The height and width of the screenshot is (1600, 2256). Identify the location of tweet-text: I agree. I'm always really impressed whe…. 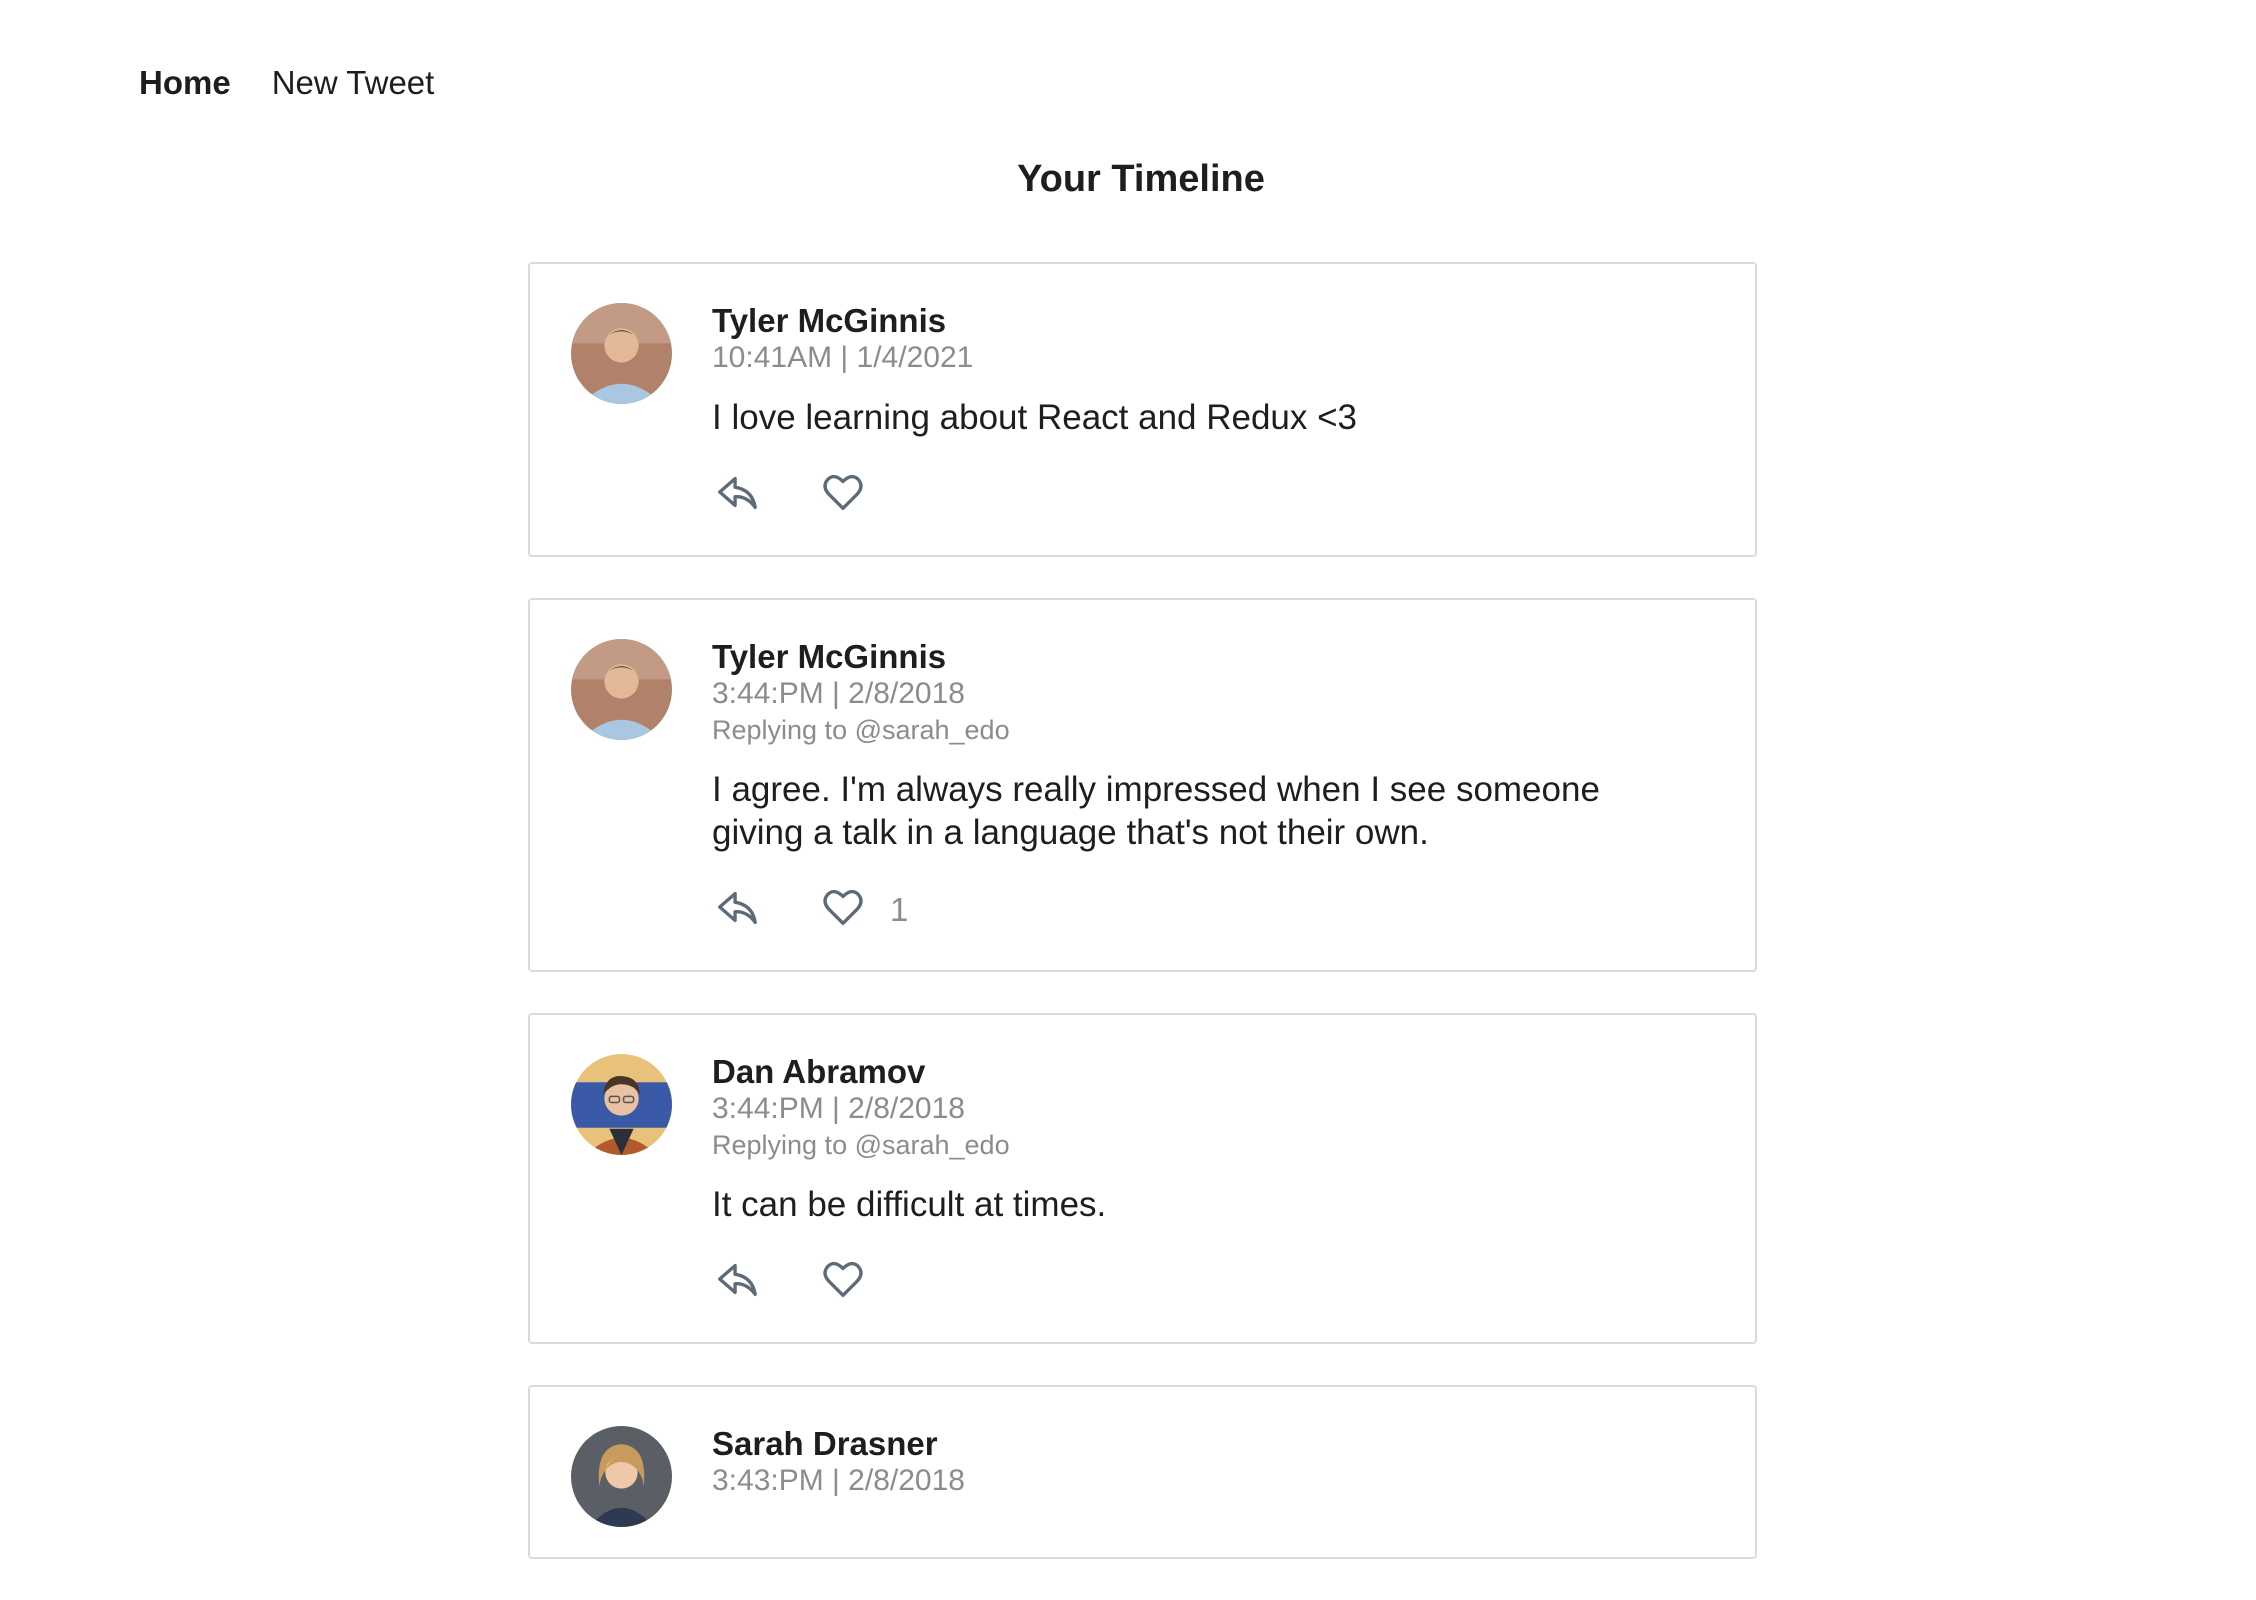
(1156, 811).